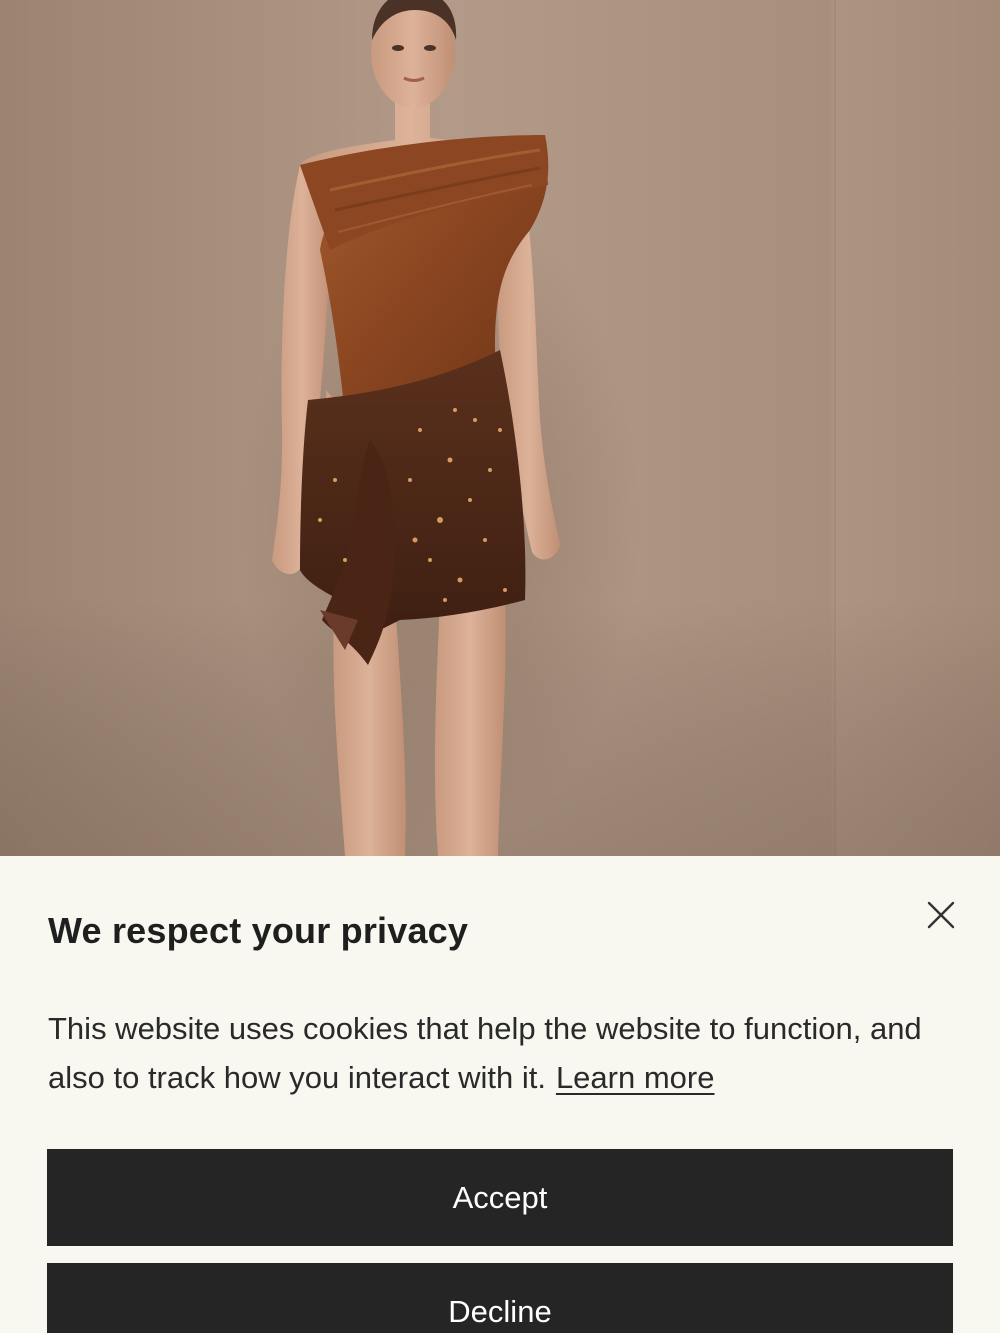 The image size is (1000, 1333). What do you see at coordinates (500, 1298) in the screenshot?
I see `decline-button: Decline` at bounding box center [500, 1298].